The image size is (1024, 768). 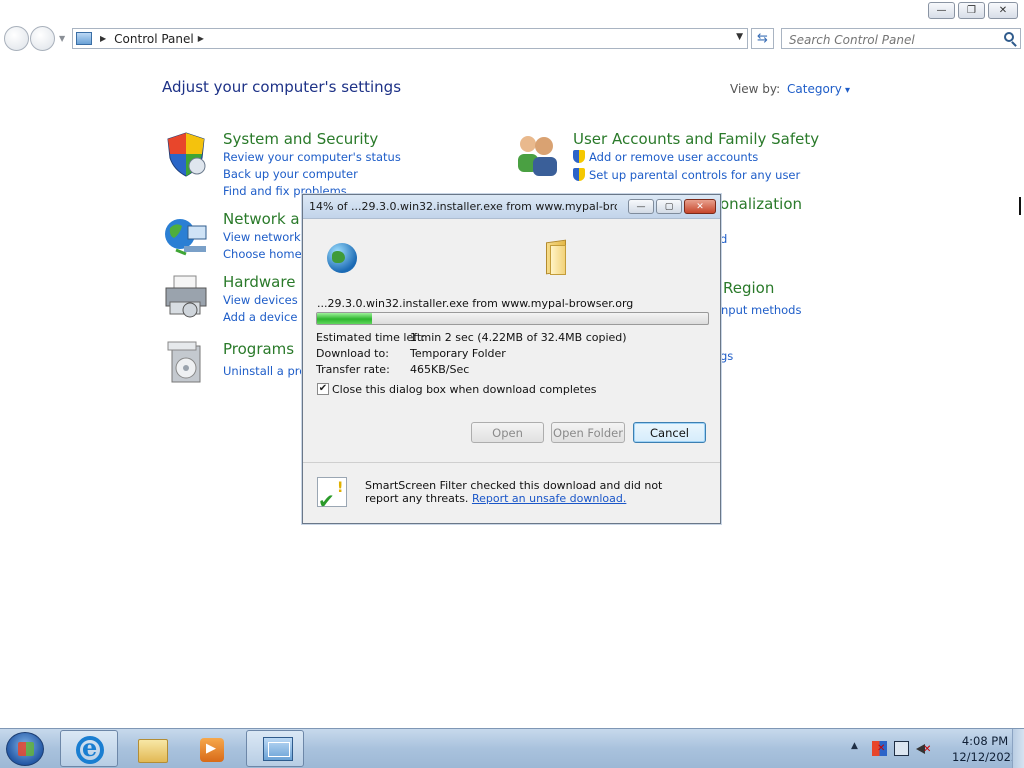 What do you see at coordinates (761, 310) in the screenshot?
I see `link-input-methods-partial: nput methods` at bounding box center [761, 310].